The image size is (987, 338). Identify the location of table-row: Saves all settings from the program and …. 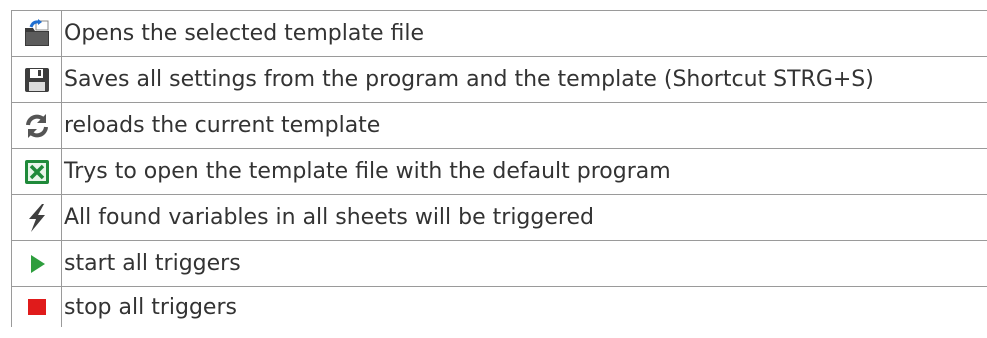
(499, 79).